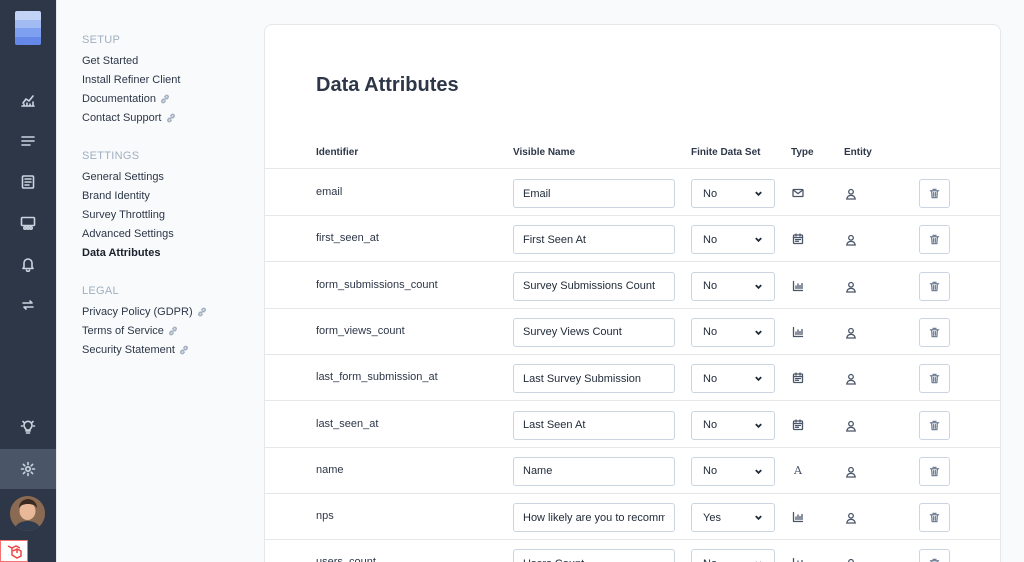  What do you see at coordinates (128, 234) in the screenshot?
I see `nav-item-advanced-settings: Advanced Settings` at bounding box center [128, 234].